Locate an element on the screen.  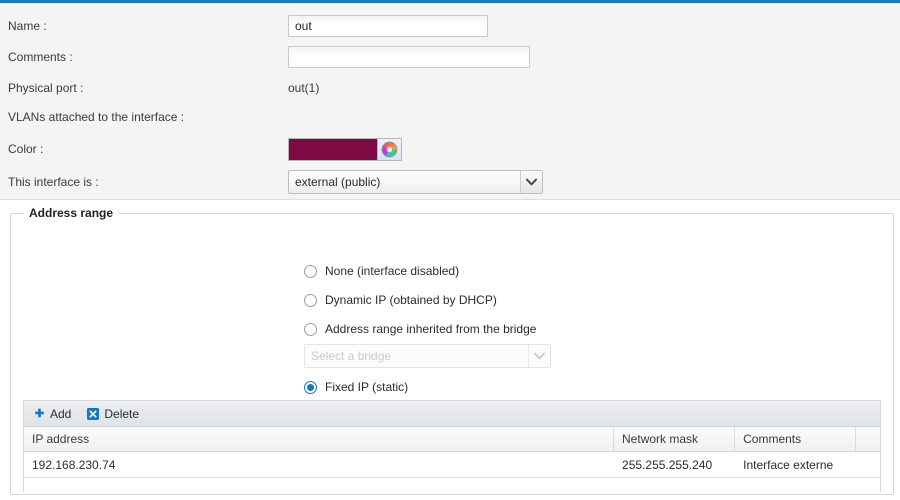
radio-option-none: None (interface disabled) is located at coordinates (381, 271).